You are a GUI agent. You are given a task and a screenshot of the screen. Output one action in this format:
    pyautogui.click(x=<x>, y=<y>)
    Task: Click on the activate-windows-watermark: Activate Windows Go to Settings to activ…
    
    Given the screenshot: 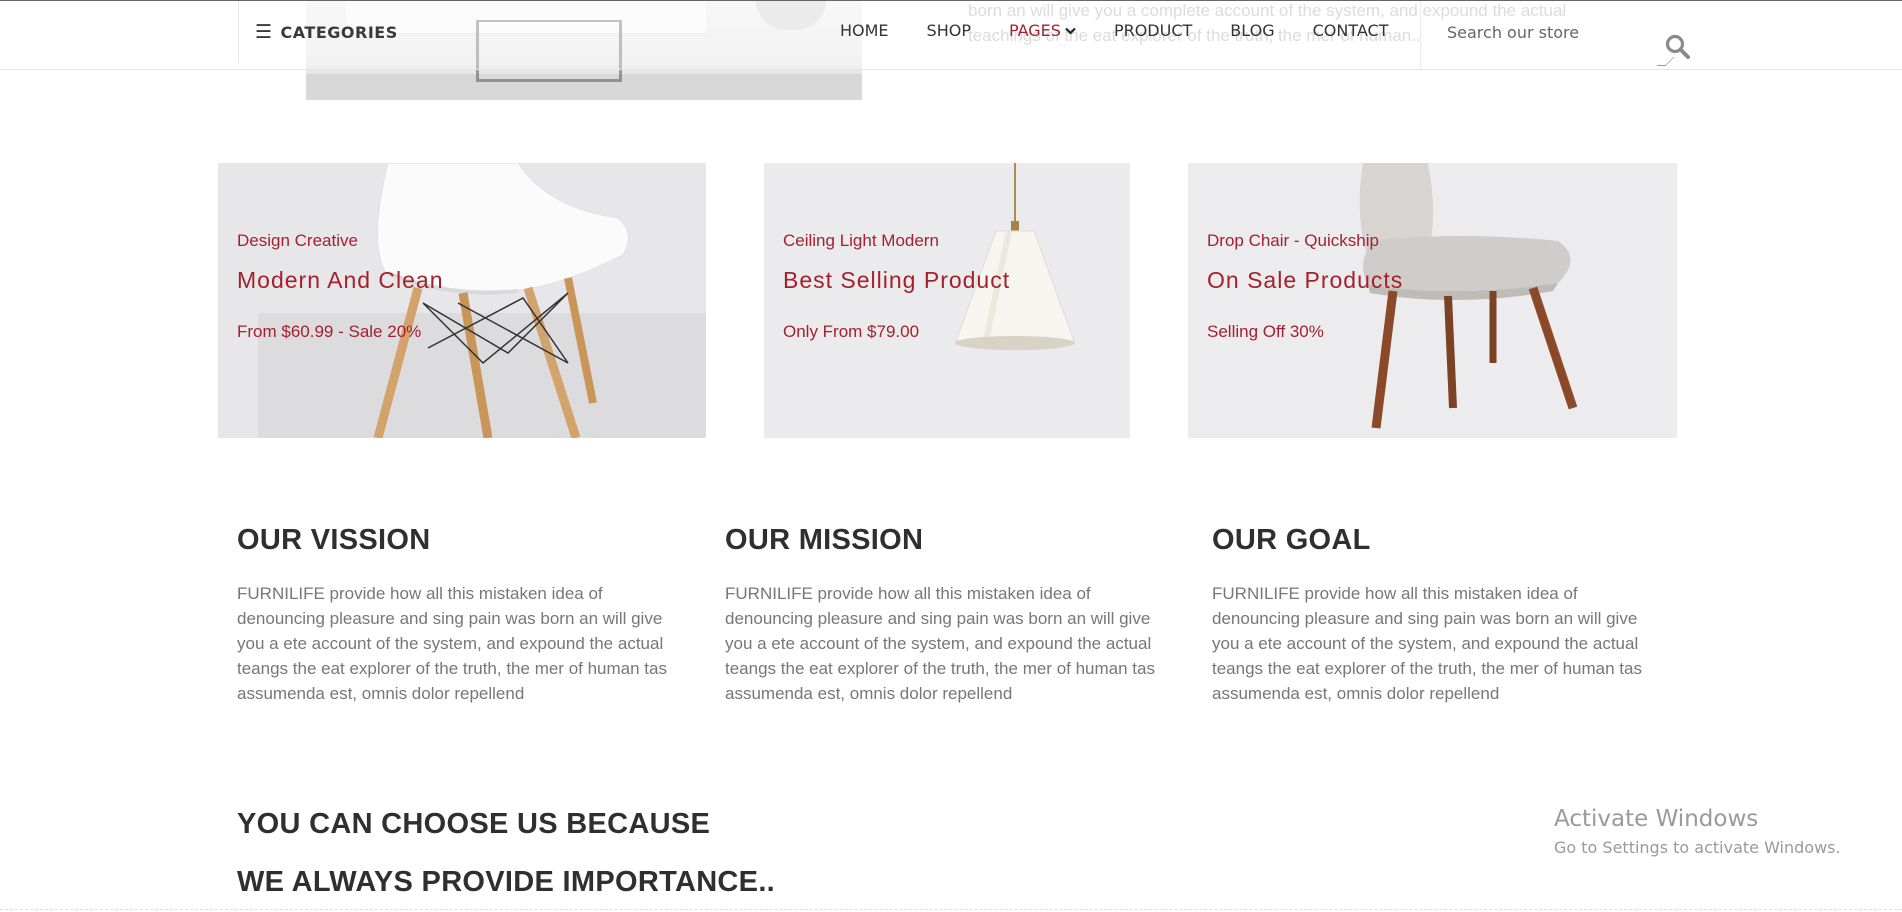 What is the action you would take?
    pyautogui.click(x=1697, y=831)
    